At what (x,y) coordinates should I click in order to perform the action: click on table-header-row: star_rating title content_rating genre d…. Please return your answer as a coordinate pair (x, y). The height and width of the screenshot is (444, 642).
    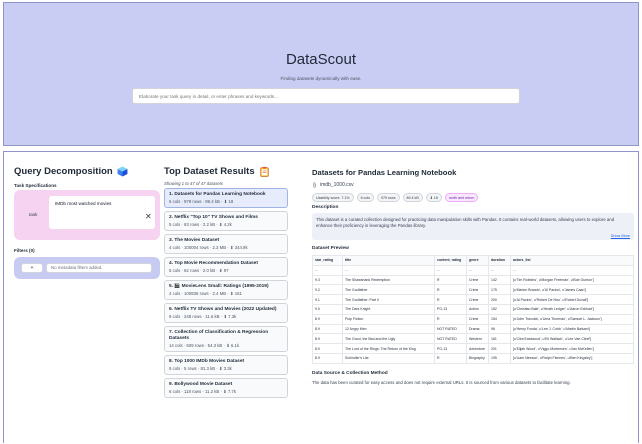
    Looking at the image, I should click on (473, 260).